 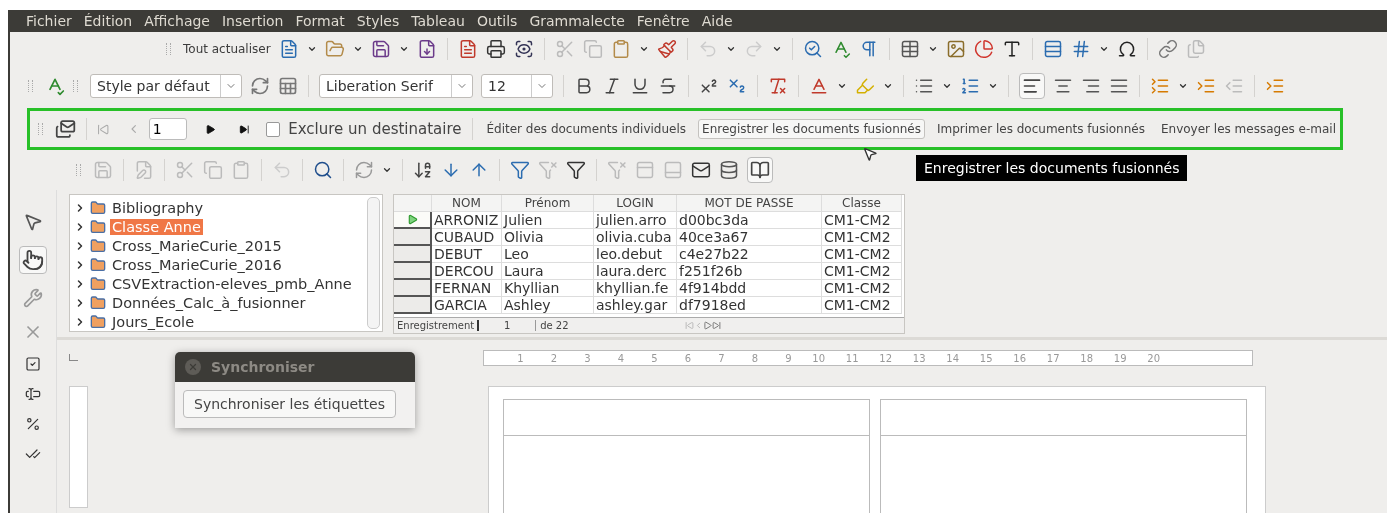 What do you see at coordinates (177, 21) in the screenshot?
I see `menu-item: Affichage` at bounding box center [177, 21].